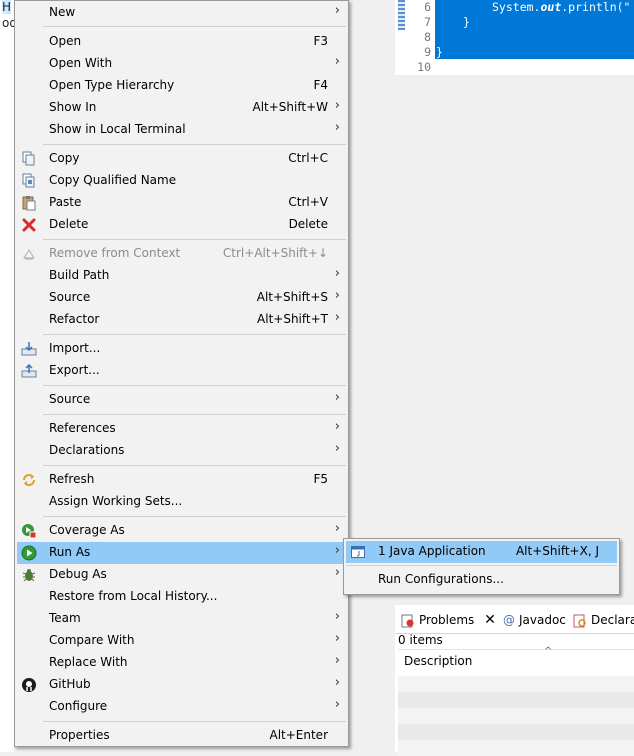  Describe the element at coordinates (308, 158) in the screenshot. I see `menu-shortcut: Ctrl+C` at that location.